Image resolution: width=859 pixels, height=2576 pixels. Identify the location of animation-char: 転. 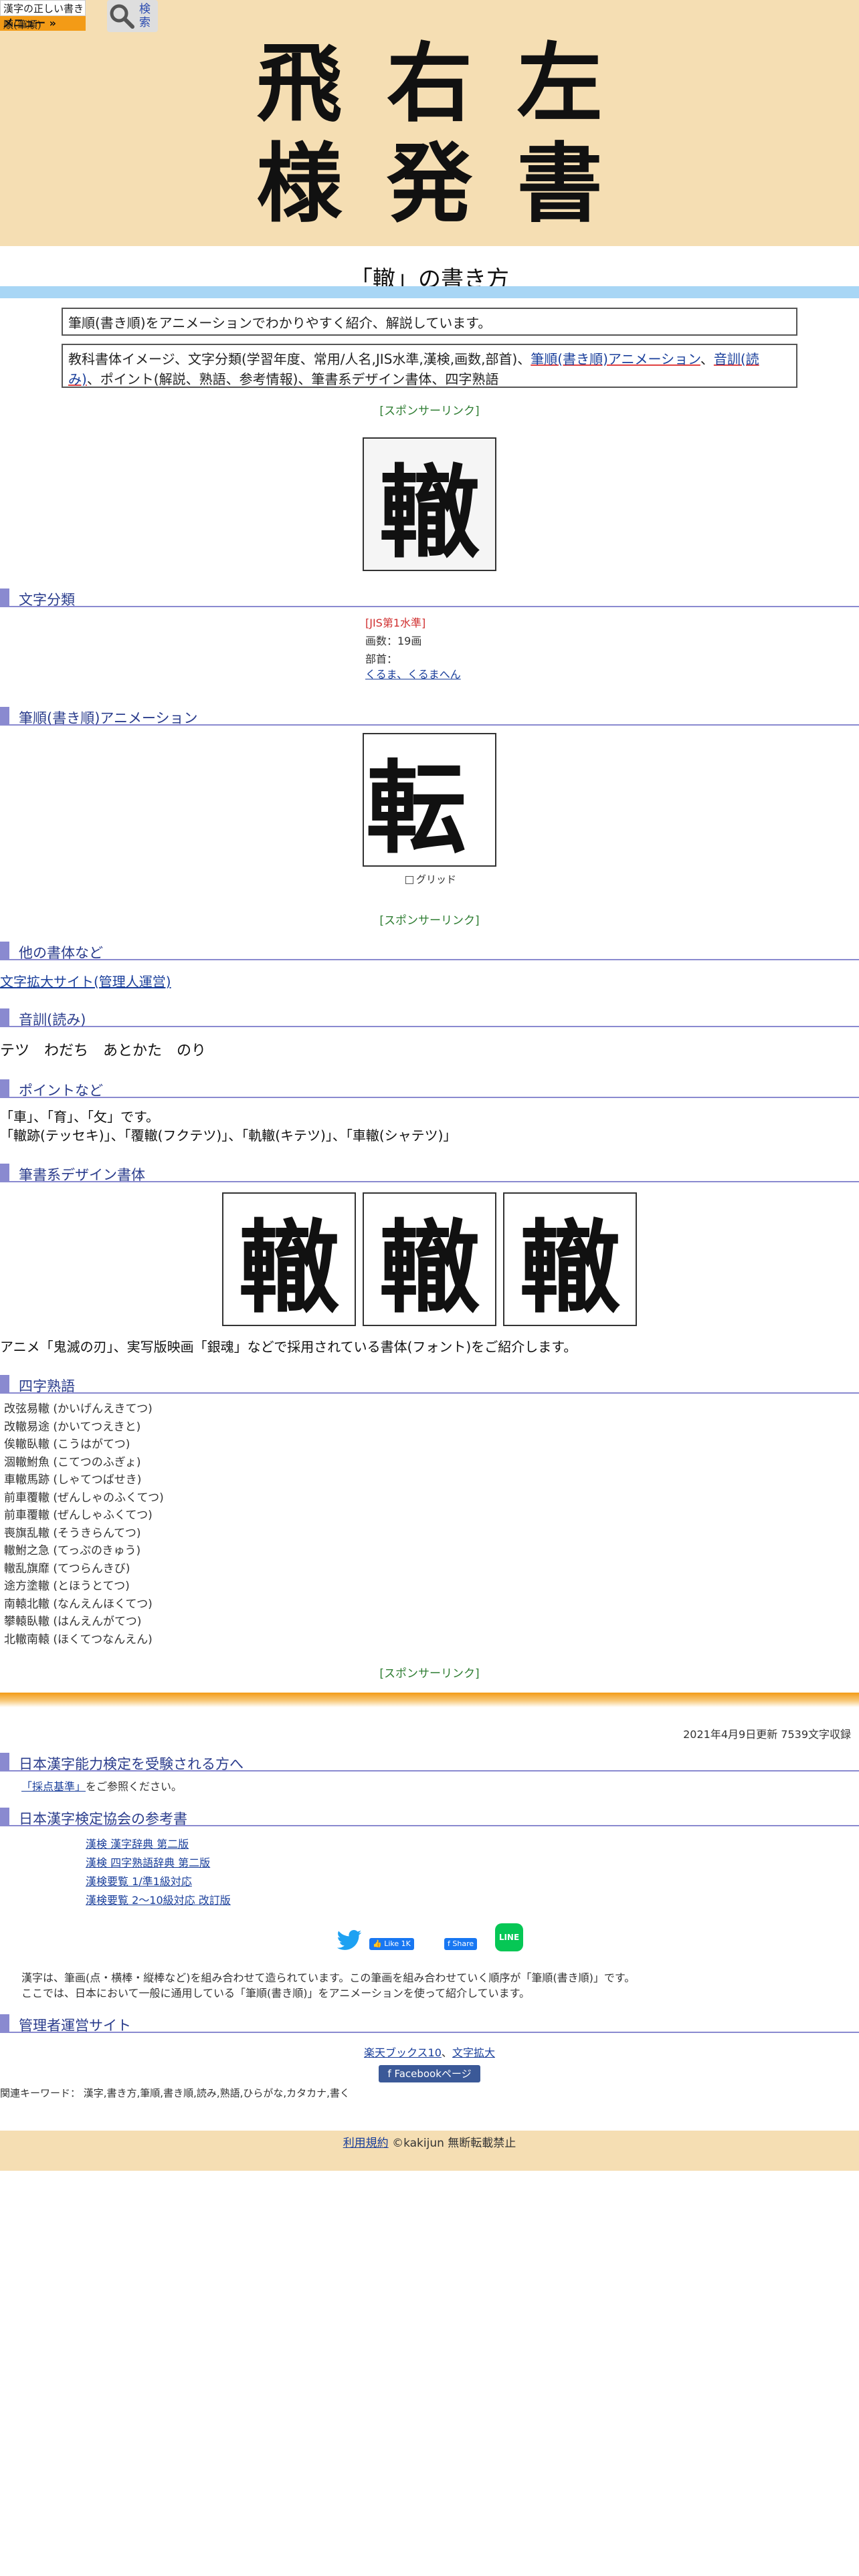
(416, 808).